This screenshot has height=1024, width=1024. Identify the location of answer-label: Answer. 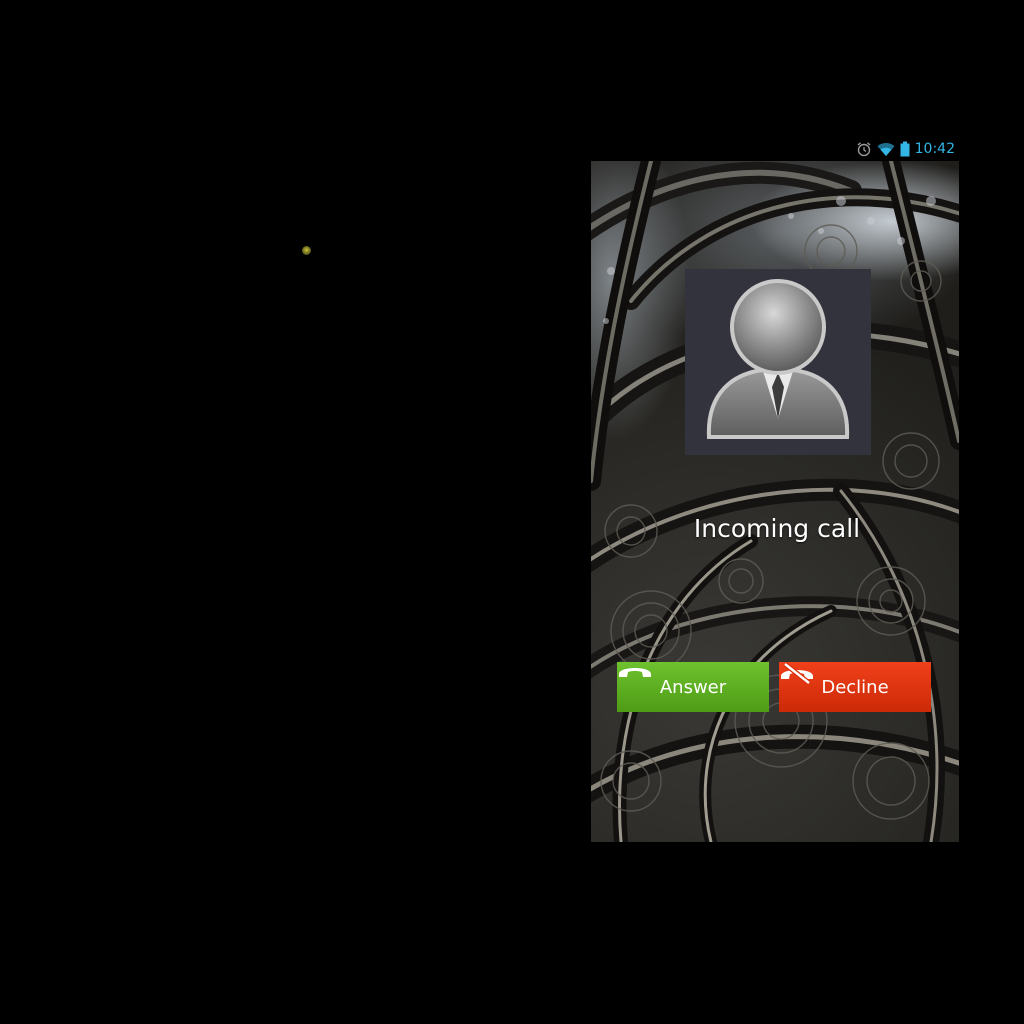
(693, 687).